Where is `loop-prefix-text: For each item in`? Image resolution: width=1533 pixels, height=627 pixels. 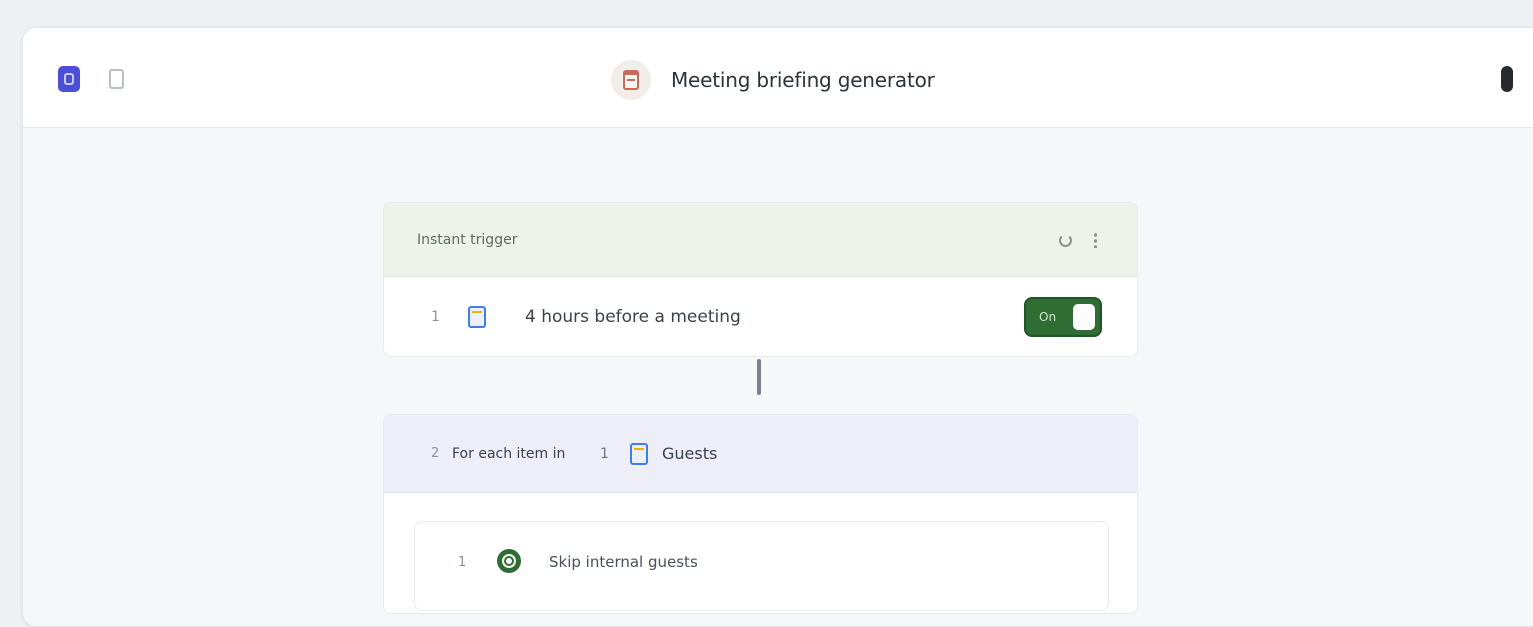
loop-prefix-text: For each item in is located at coordinates (509, 453).